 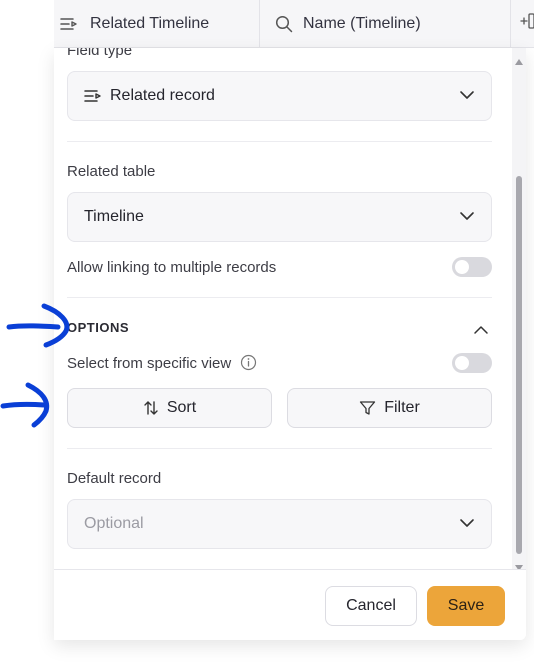 I want to click on options-section-heading: OPTIONS, so click(x=98, y=327).